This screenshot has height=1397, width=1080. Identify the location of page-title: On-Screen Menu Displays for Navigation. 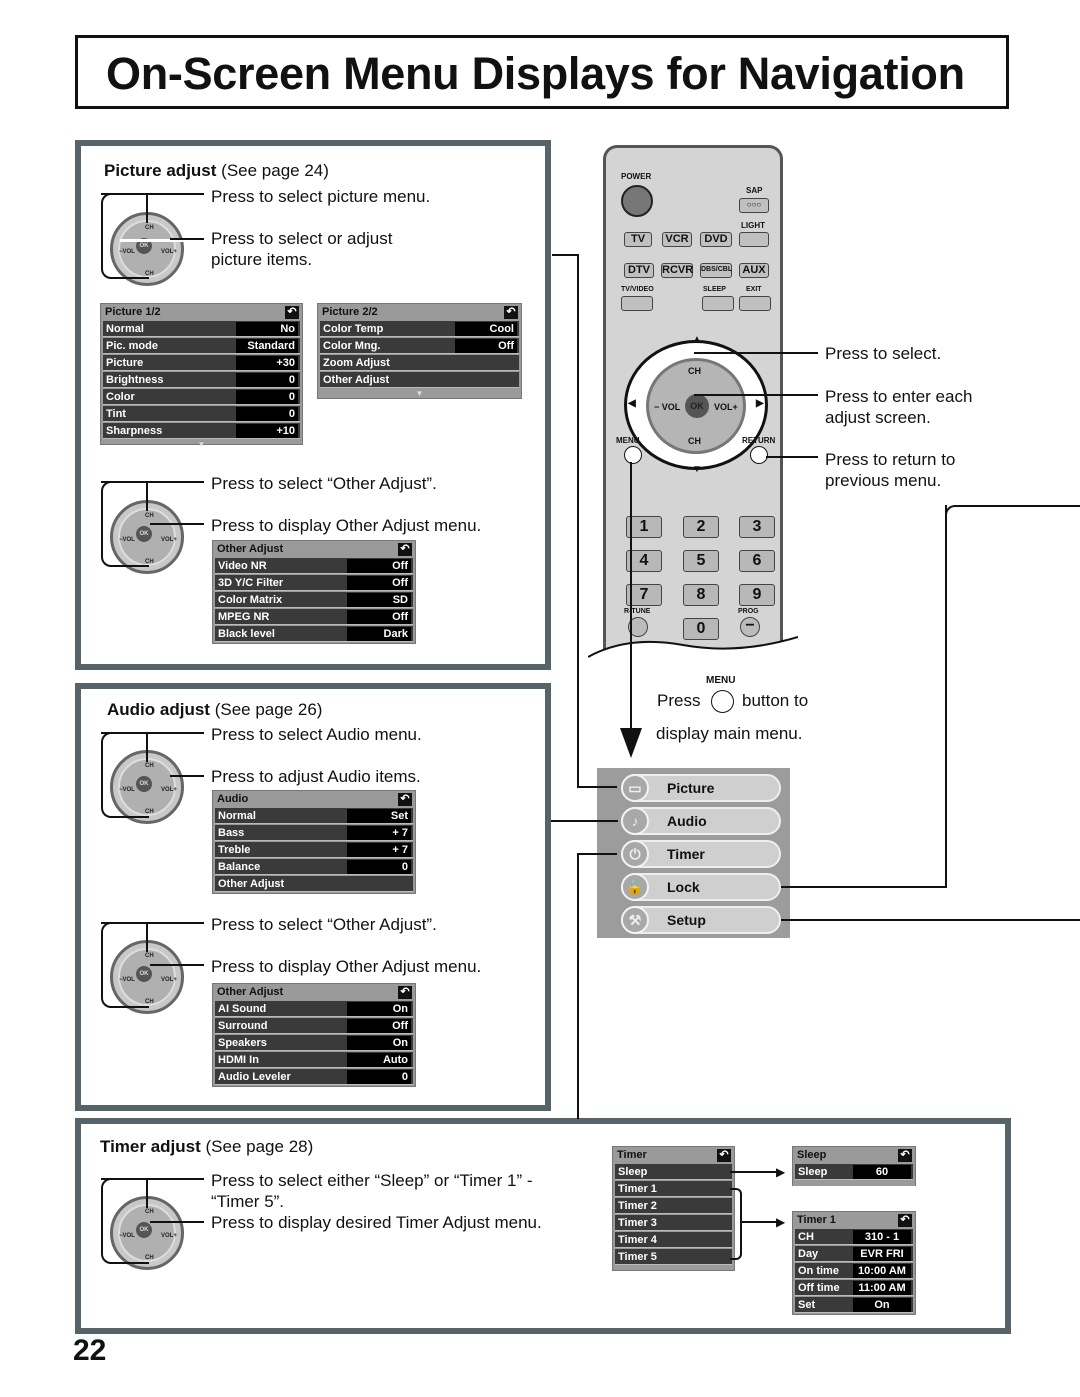
(535, 73).